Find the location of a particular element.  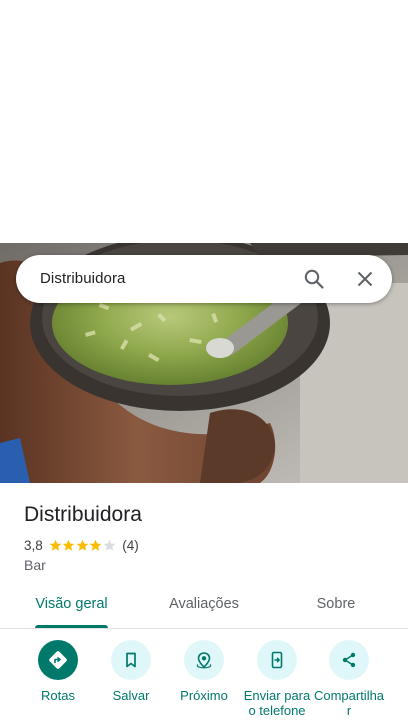

place-tabs: Visão geral Avaliações Sobre is located at coordinates (204, 606).